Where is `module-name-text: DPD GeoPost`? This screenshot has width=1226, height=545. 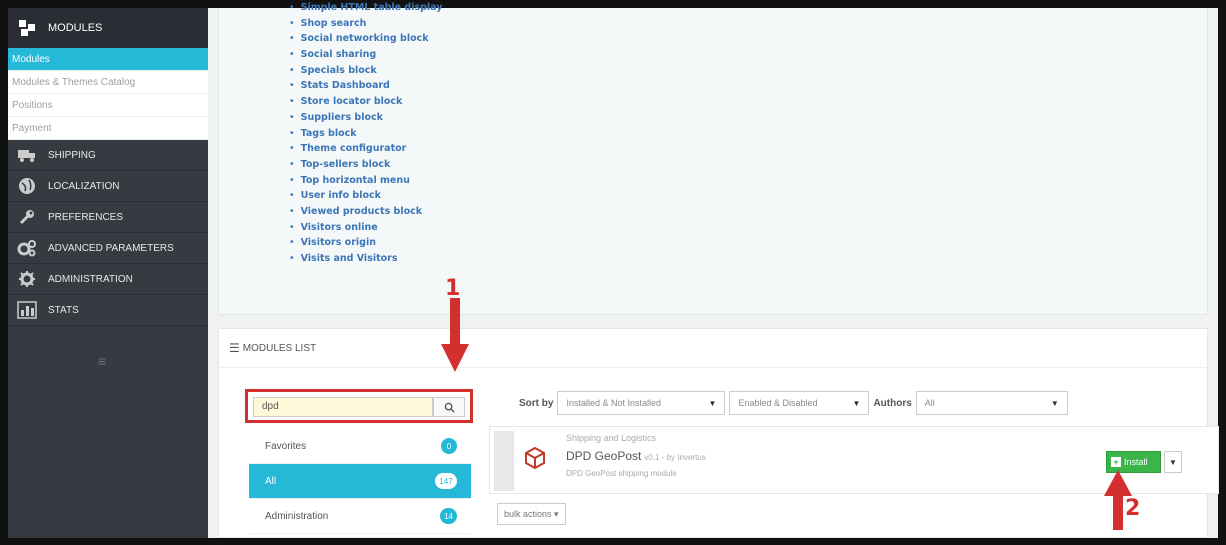
module-name-text: DPD GeoPost is located at coordinates (604, 456).